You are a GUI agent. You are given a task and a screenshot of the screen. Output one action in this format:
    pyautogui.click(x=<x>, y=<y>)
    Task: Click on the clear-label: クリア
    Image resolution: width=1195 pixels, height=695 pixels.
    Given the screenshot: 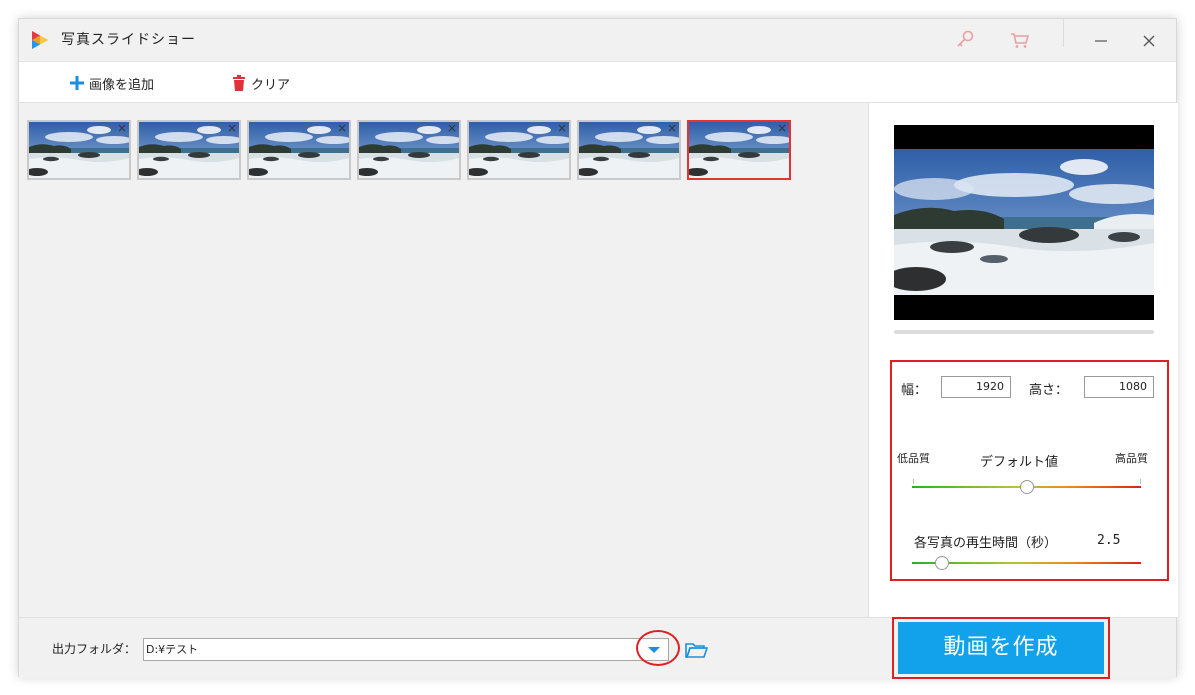 What is the action you would take?
    pyautogui.click(x=271, y=85)
    